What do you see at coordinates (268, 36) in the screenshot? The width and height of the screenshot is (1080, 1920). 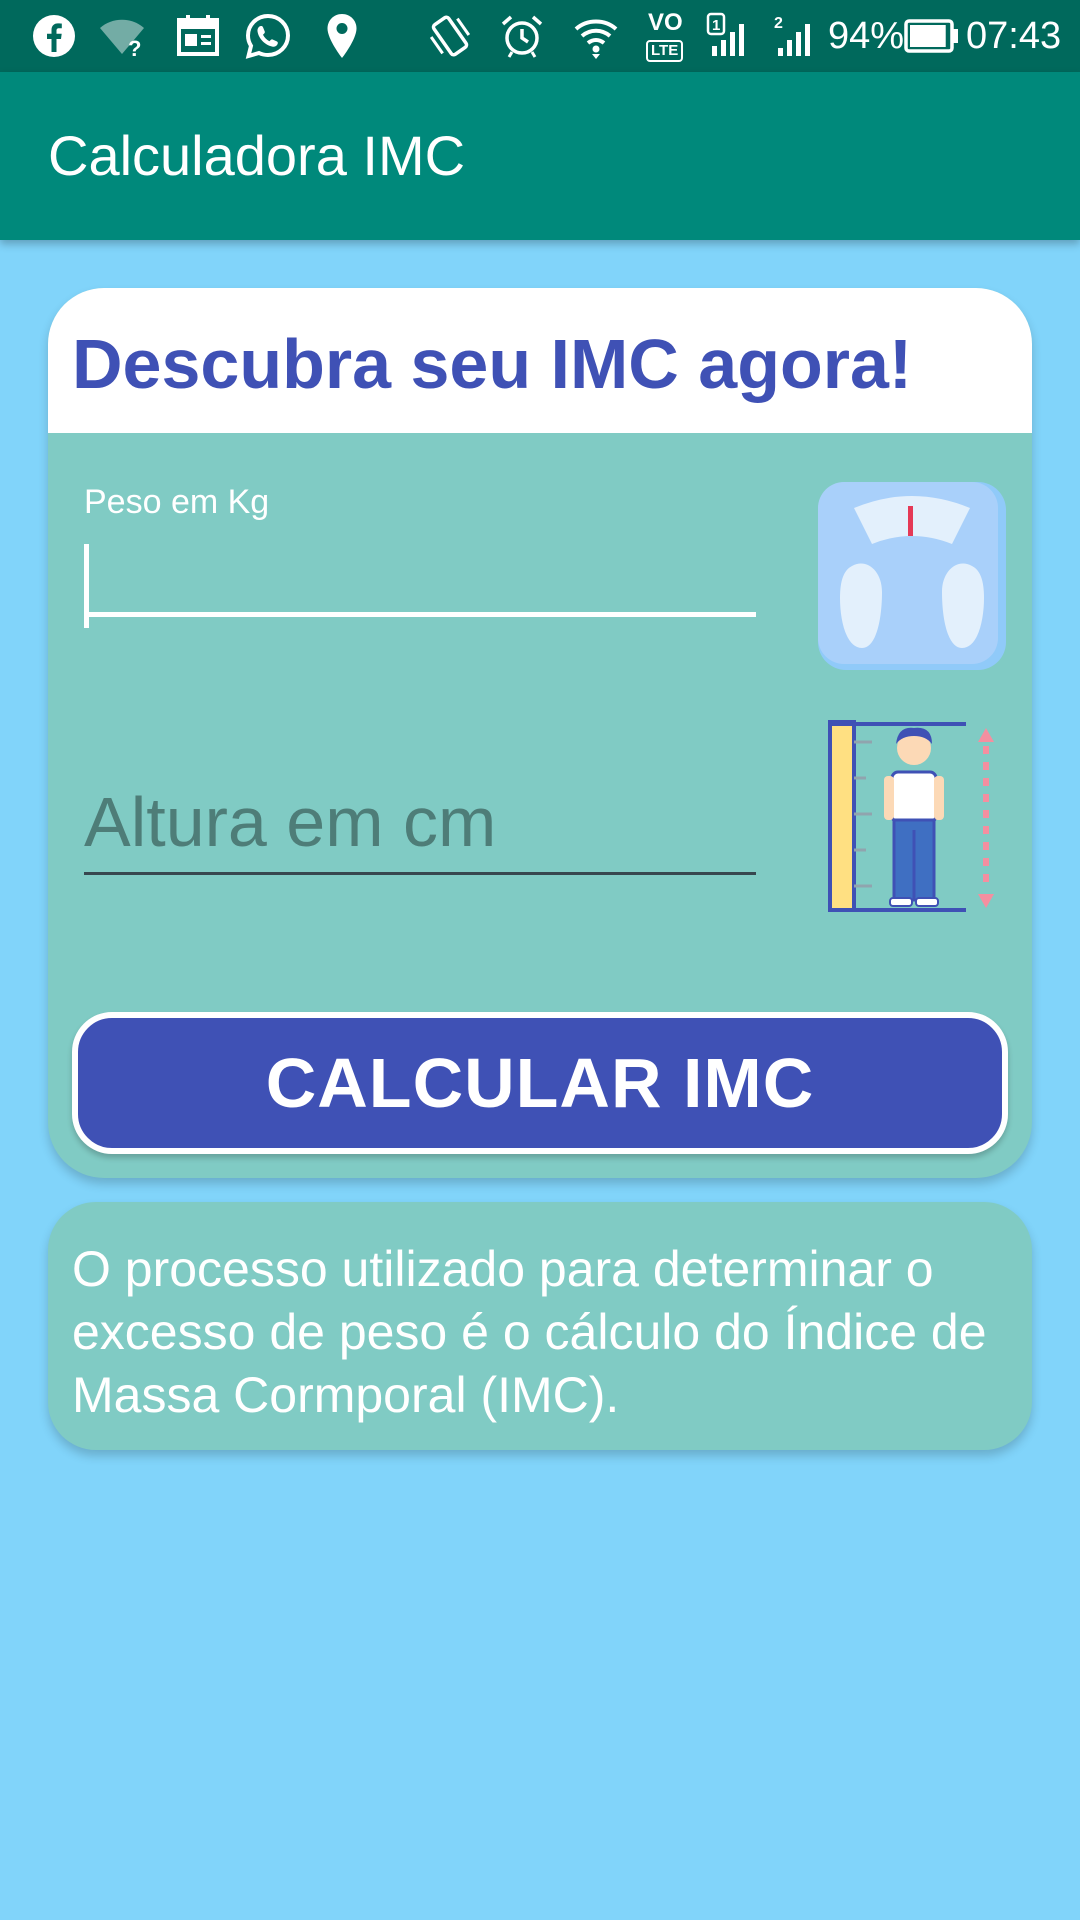 I see `whatsapp-icon` at bounding box center [268, 36].